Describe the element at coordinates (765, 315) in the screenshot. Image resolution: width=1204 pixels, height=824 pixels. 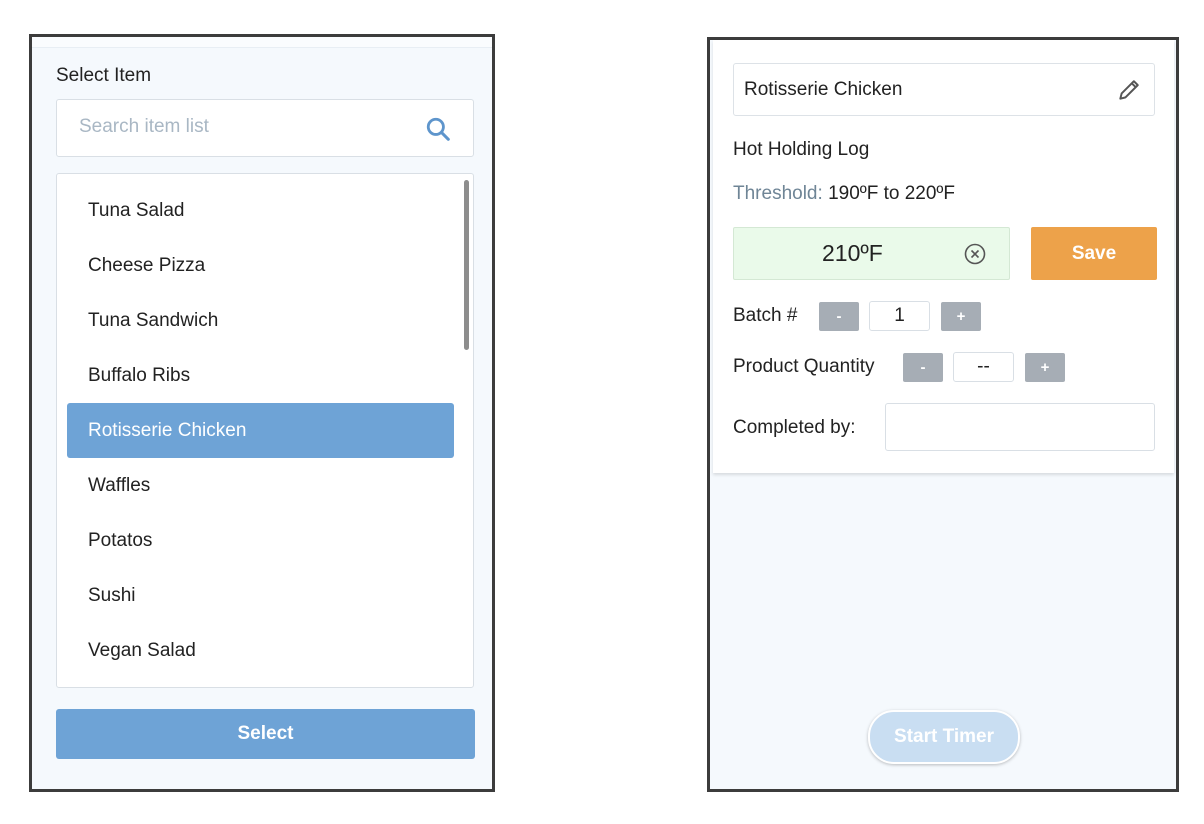
I see `batch-label: Batch #` at that location.